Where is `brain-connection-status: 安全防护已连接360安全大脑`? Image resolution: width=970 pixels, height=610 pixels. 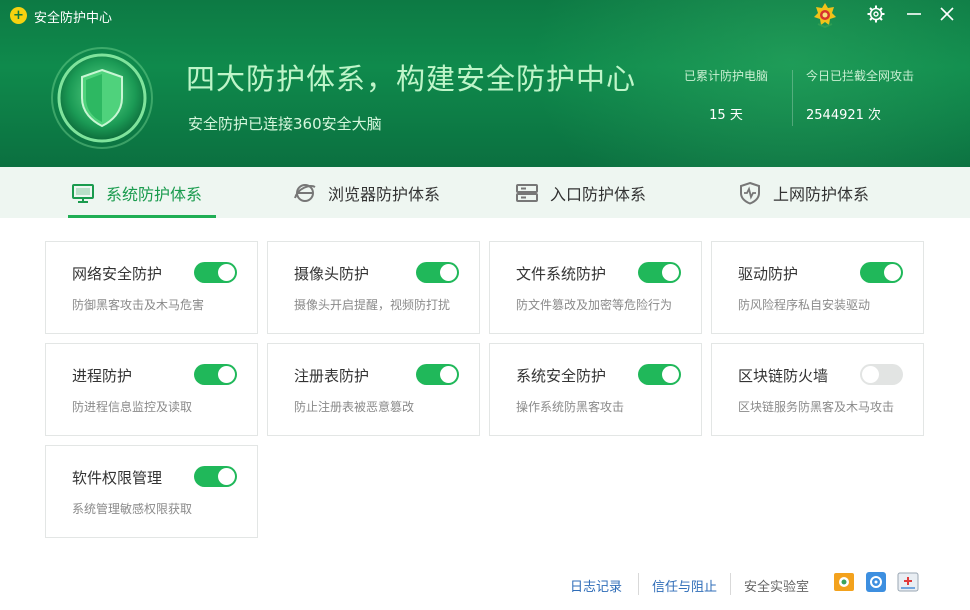
brain-connection-status: 安全防护已连接360安全大脑 is located at coordinates (285, 124).